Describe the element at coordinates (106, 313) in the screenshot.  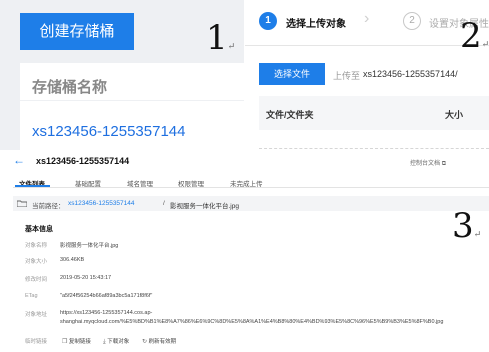
I see `detail-value-address-line1: https://xs123456-1255357144.cos.ap-` at that location.